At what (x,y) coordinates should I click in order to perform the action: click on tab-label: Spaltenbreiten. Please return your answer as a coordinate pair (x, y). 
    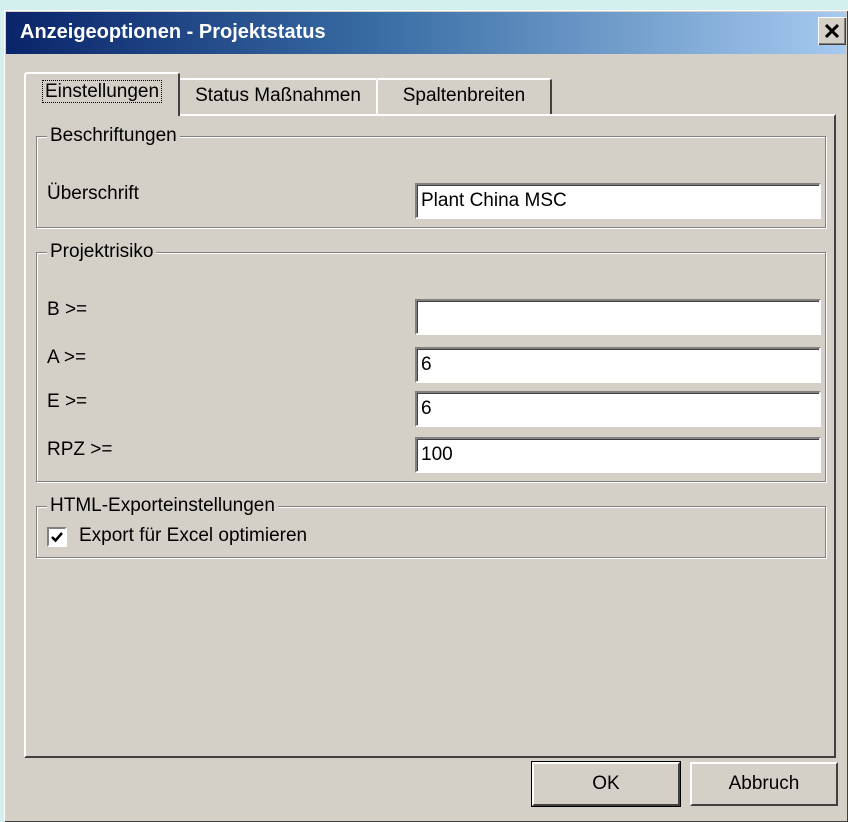
    Looking at the image, I should click on (464, 95).